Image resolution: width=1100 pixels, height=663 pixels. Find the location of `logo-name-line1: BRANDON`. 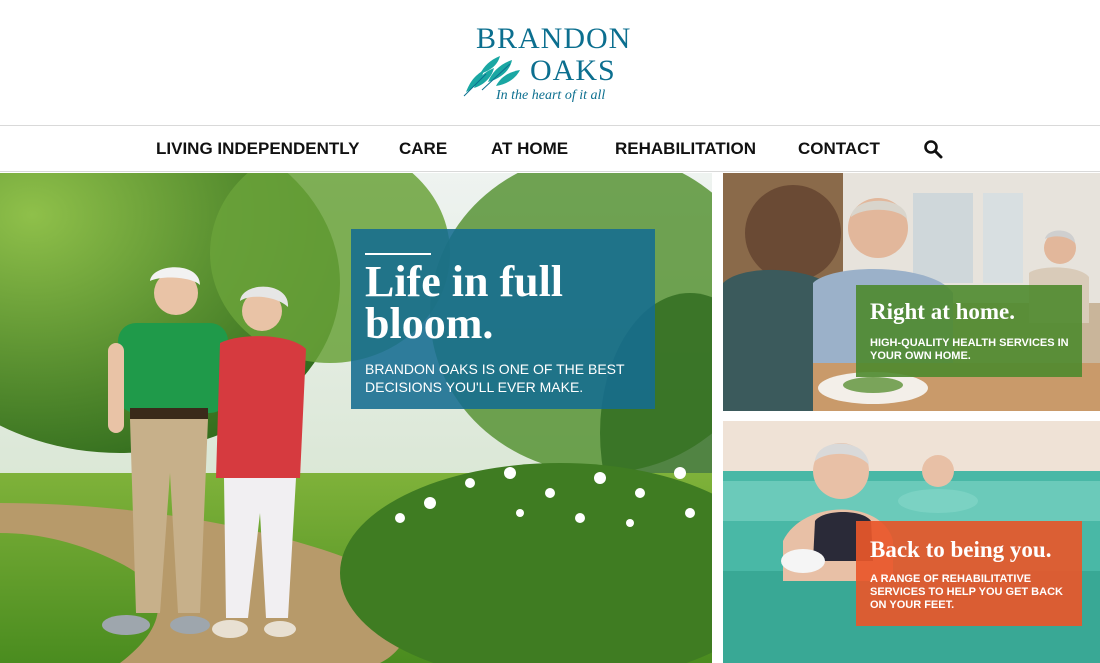

logo-name-line1: BRANDON is located at coordinates (554, 38).